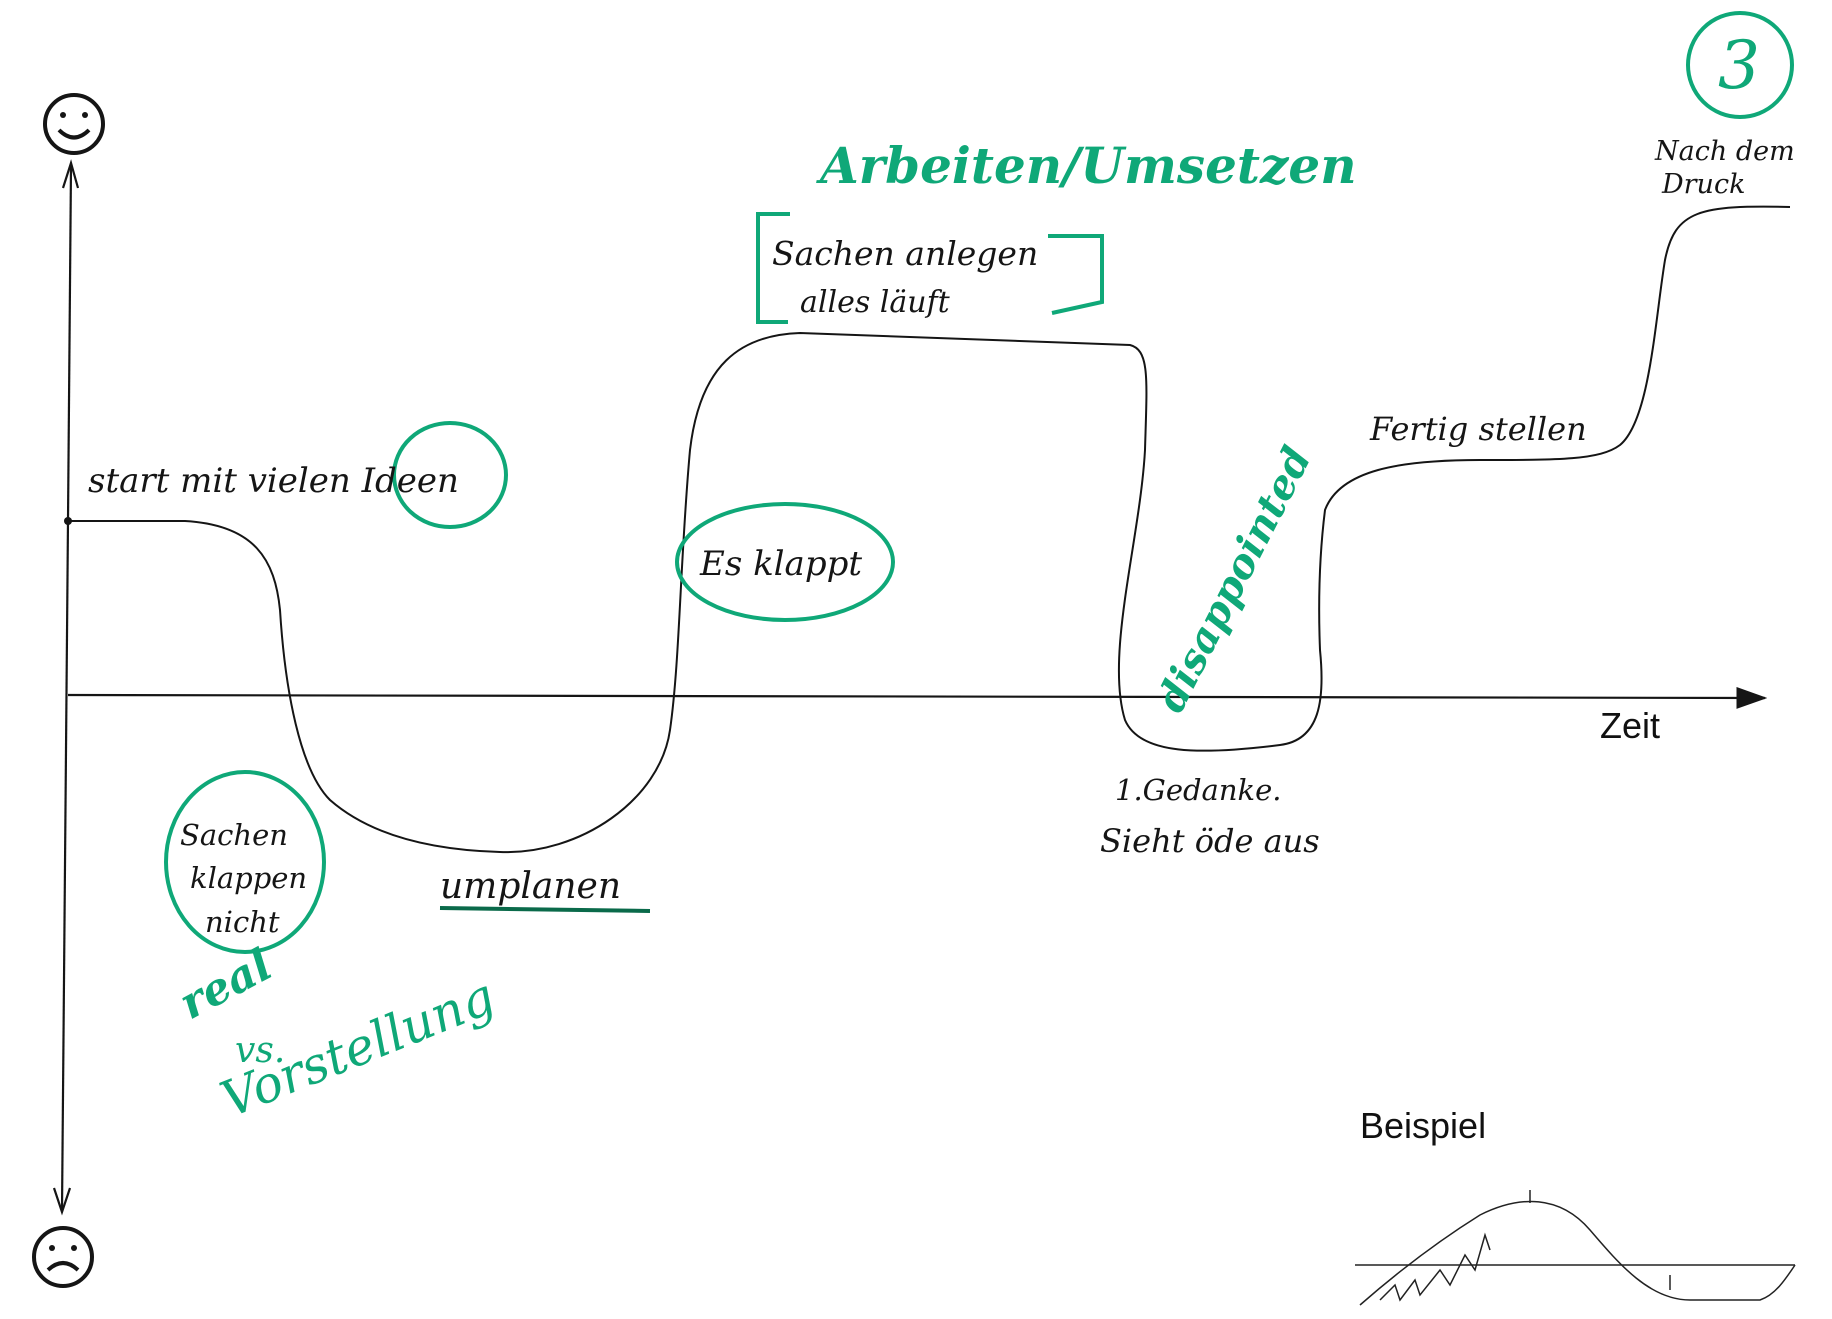  Describe the element at coordinates (530, 886) in the screenshot. I see `label-umplanen: umplanen` at that location.